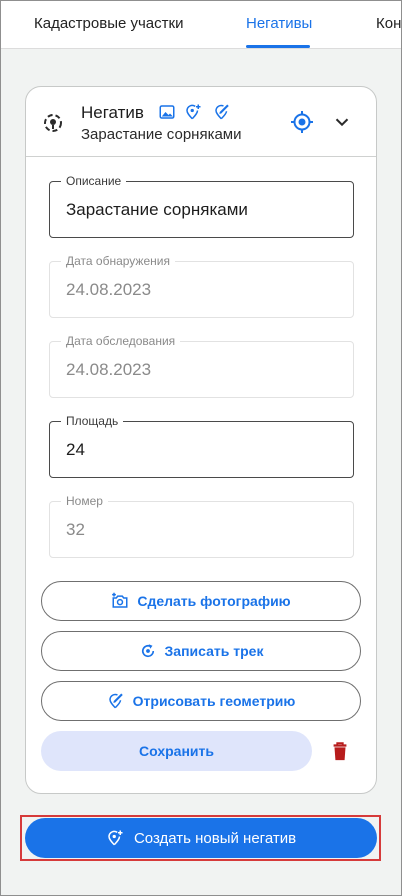 This screenshot has height=896, width=402. I want to click on card-title: Негатив, so click(112, 112).